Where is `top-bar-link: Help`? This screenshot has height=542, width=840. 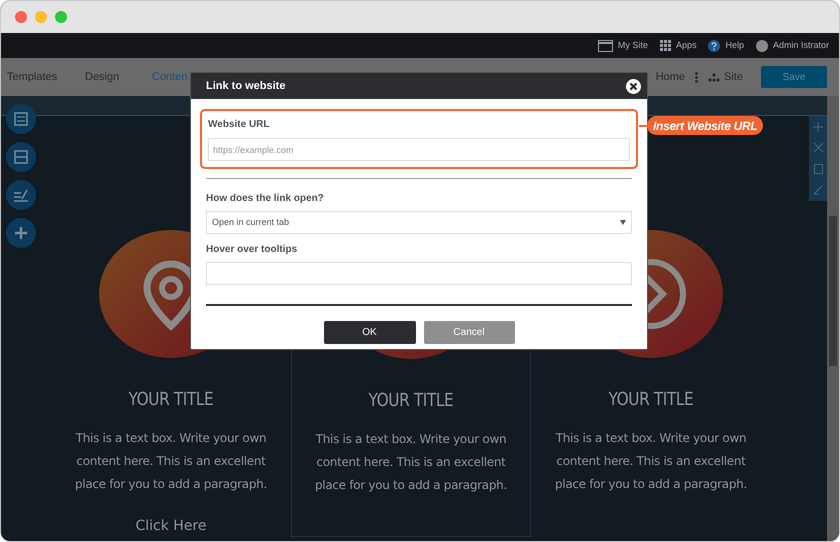 top-bar-link: Help is located at coordinates (734, 45).